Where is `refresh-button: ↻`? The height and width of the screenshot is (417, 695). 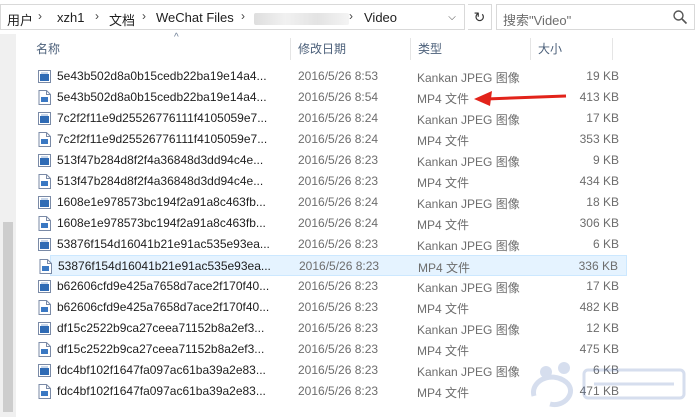 refresh-button: ↻ is located at coordinates (480, 17).